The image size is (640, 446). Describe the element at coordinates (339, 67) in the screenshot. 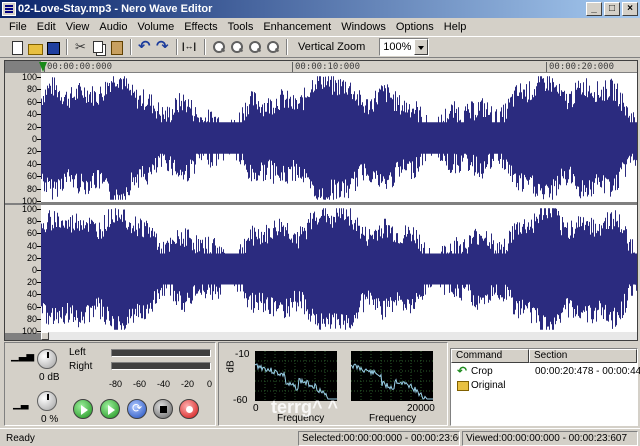

I see `timeline-ruler: 00:00:00:000 00:00:10:000 00:00:20:000` at that location.